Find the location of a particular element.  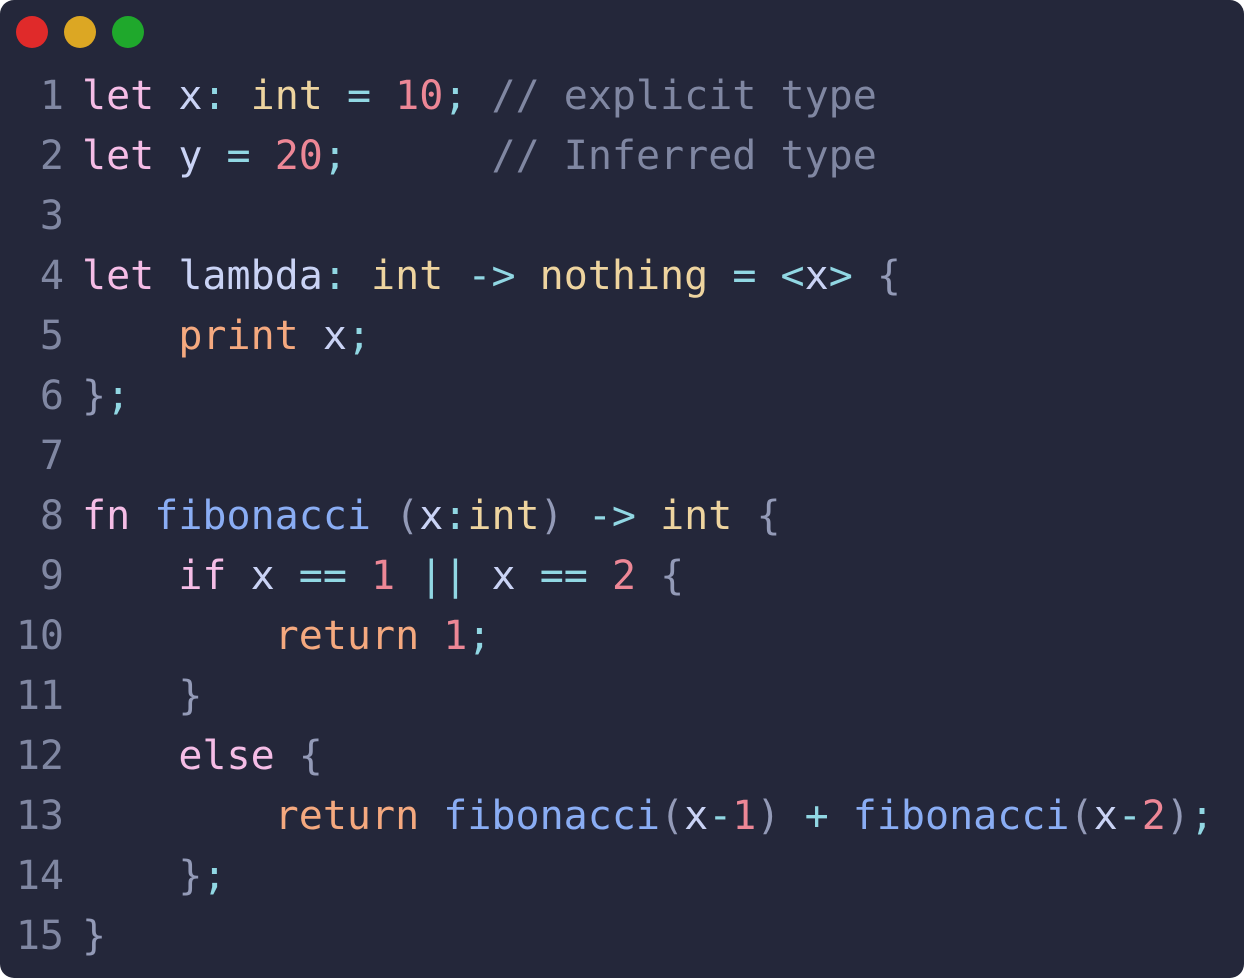

line-number: 9 is located at coordinates (51, 576).